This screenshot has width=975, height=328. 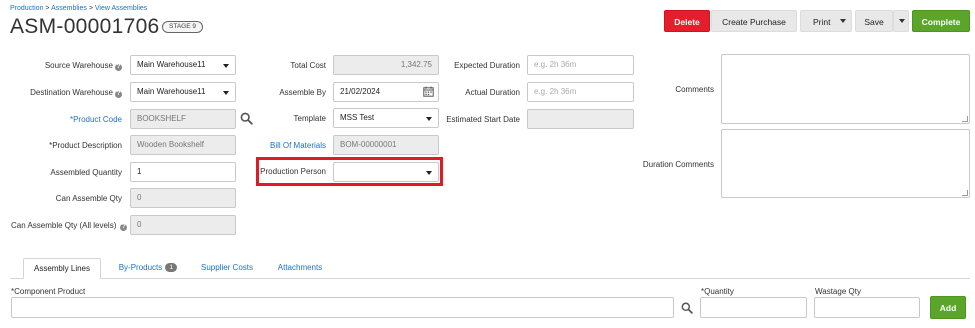 I want to click on page-title: ASM-00001706, so click(x=85, y=26).